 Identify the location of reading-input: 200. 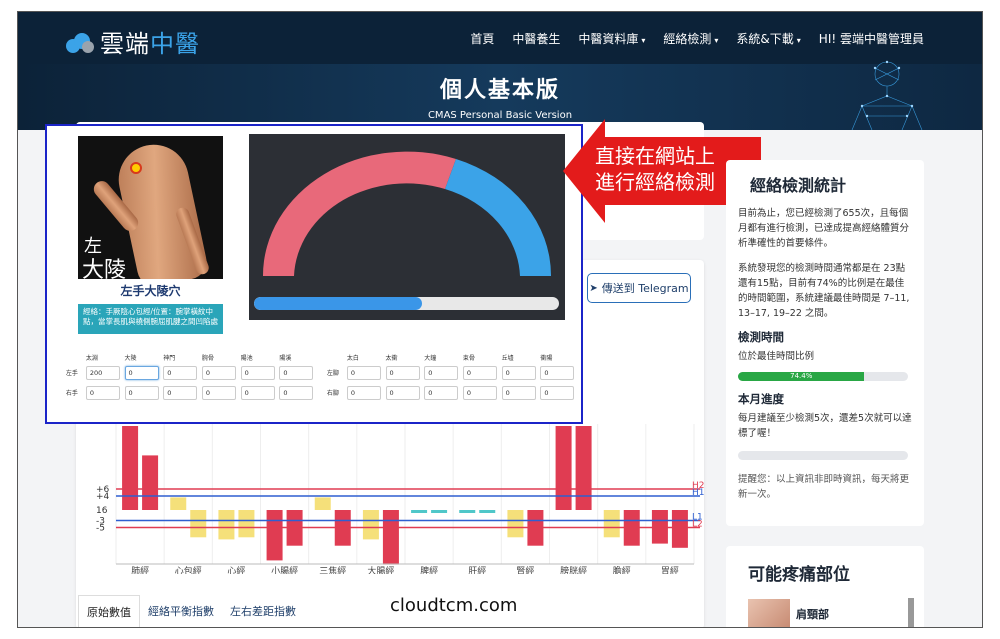
(102, 373).